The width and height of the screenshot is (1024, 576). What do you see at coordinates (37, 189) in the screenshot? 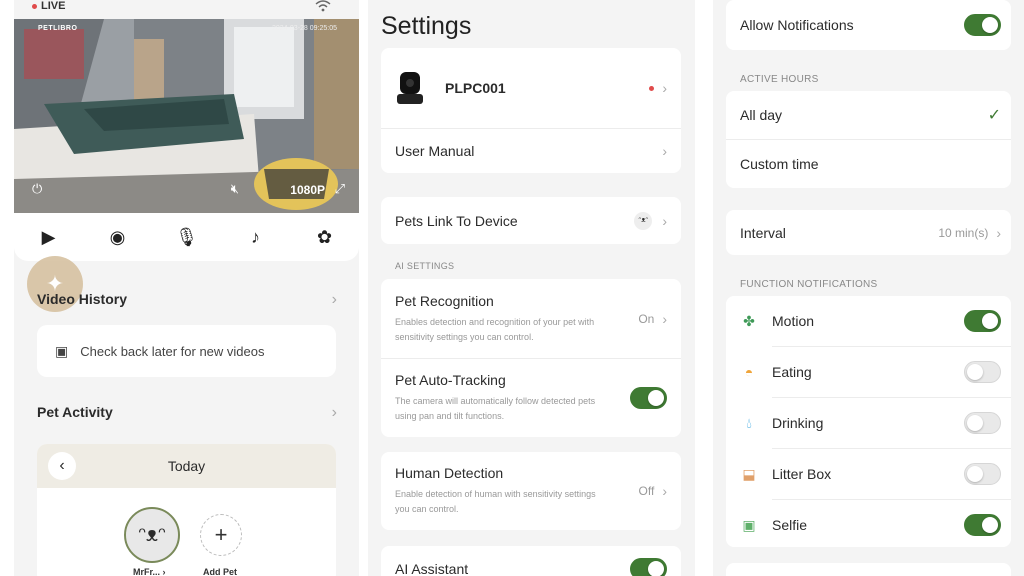
I see `power-icon: ⏻` at bounding box center [37, 189].